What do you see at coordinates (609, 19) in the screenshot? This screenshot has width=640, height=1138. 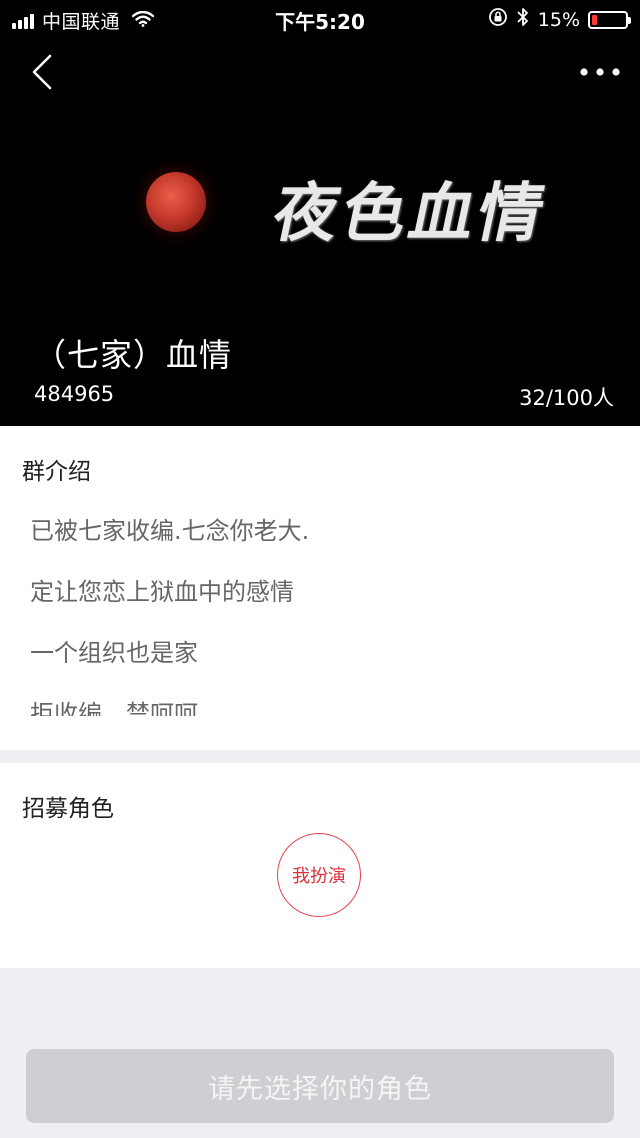 I see `battery-icon` at bounding box center [609, 19].